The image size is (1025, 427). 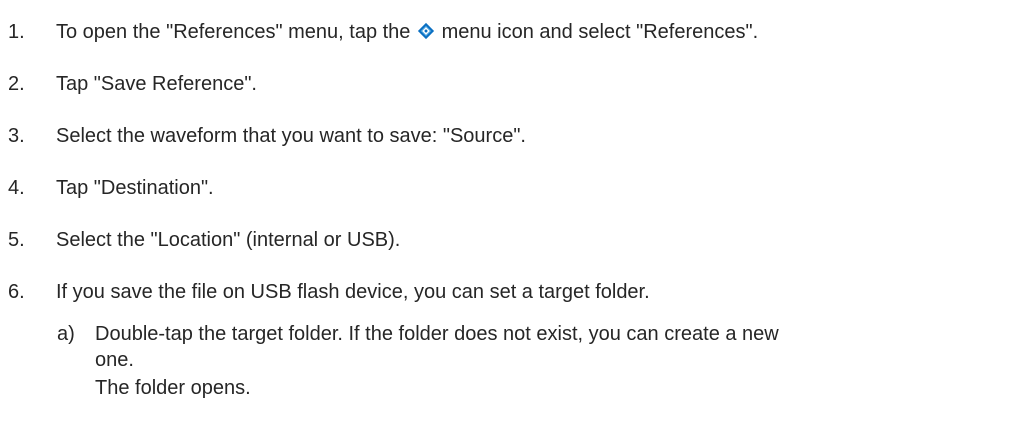 What do you see at coordinates (16, 188) in the screenshot?
I see `step-number: 4.` at bounding box center [16, 188].